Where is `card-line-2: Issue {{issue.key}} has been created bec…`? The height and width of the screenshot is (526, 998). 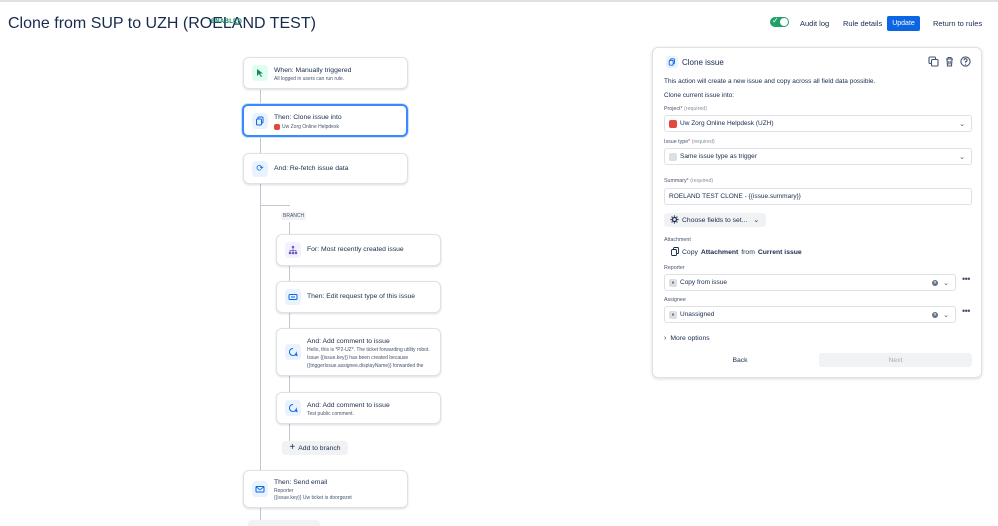
card-line-2: Issue {{issue.key}} has been created bec… is located at coordinates (358, 358).